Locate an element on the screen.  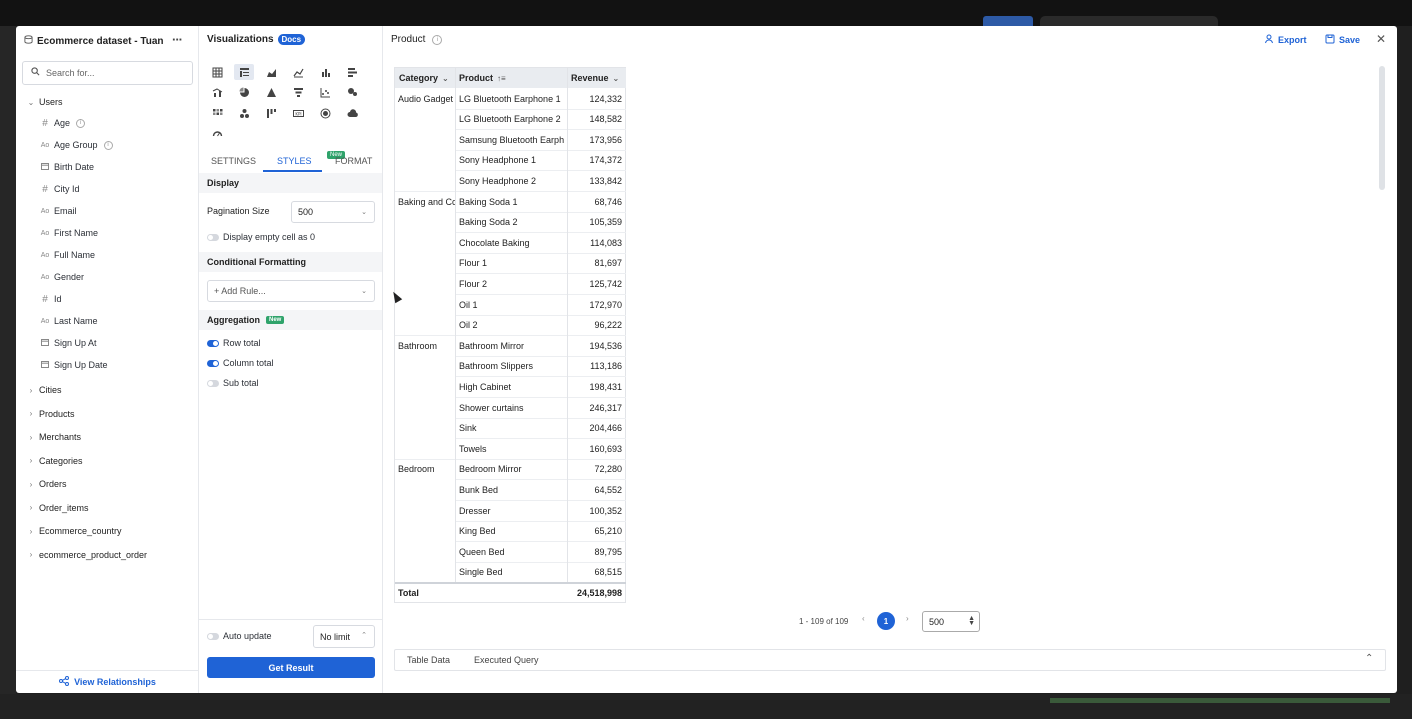
table-icon is located at coordinates (217, 72).